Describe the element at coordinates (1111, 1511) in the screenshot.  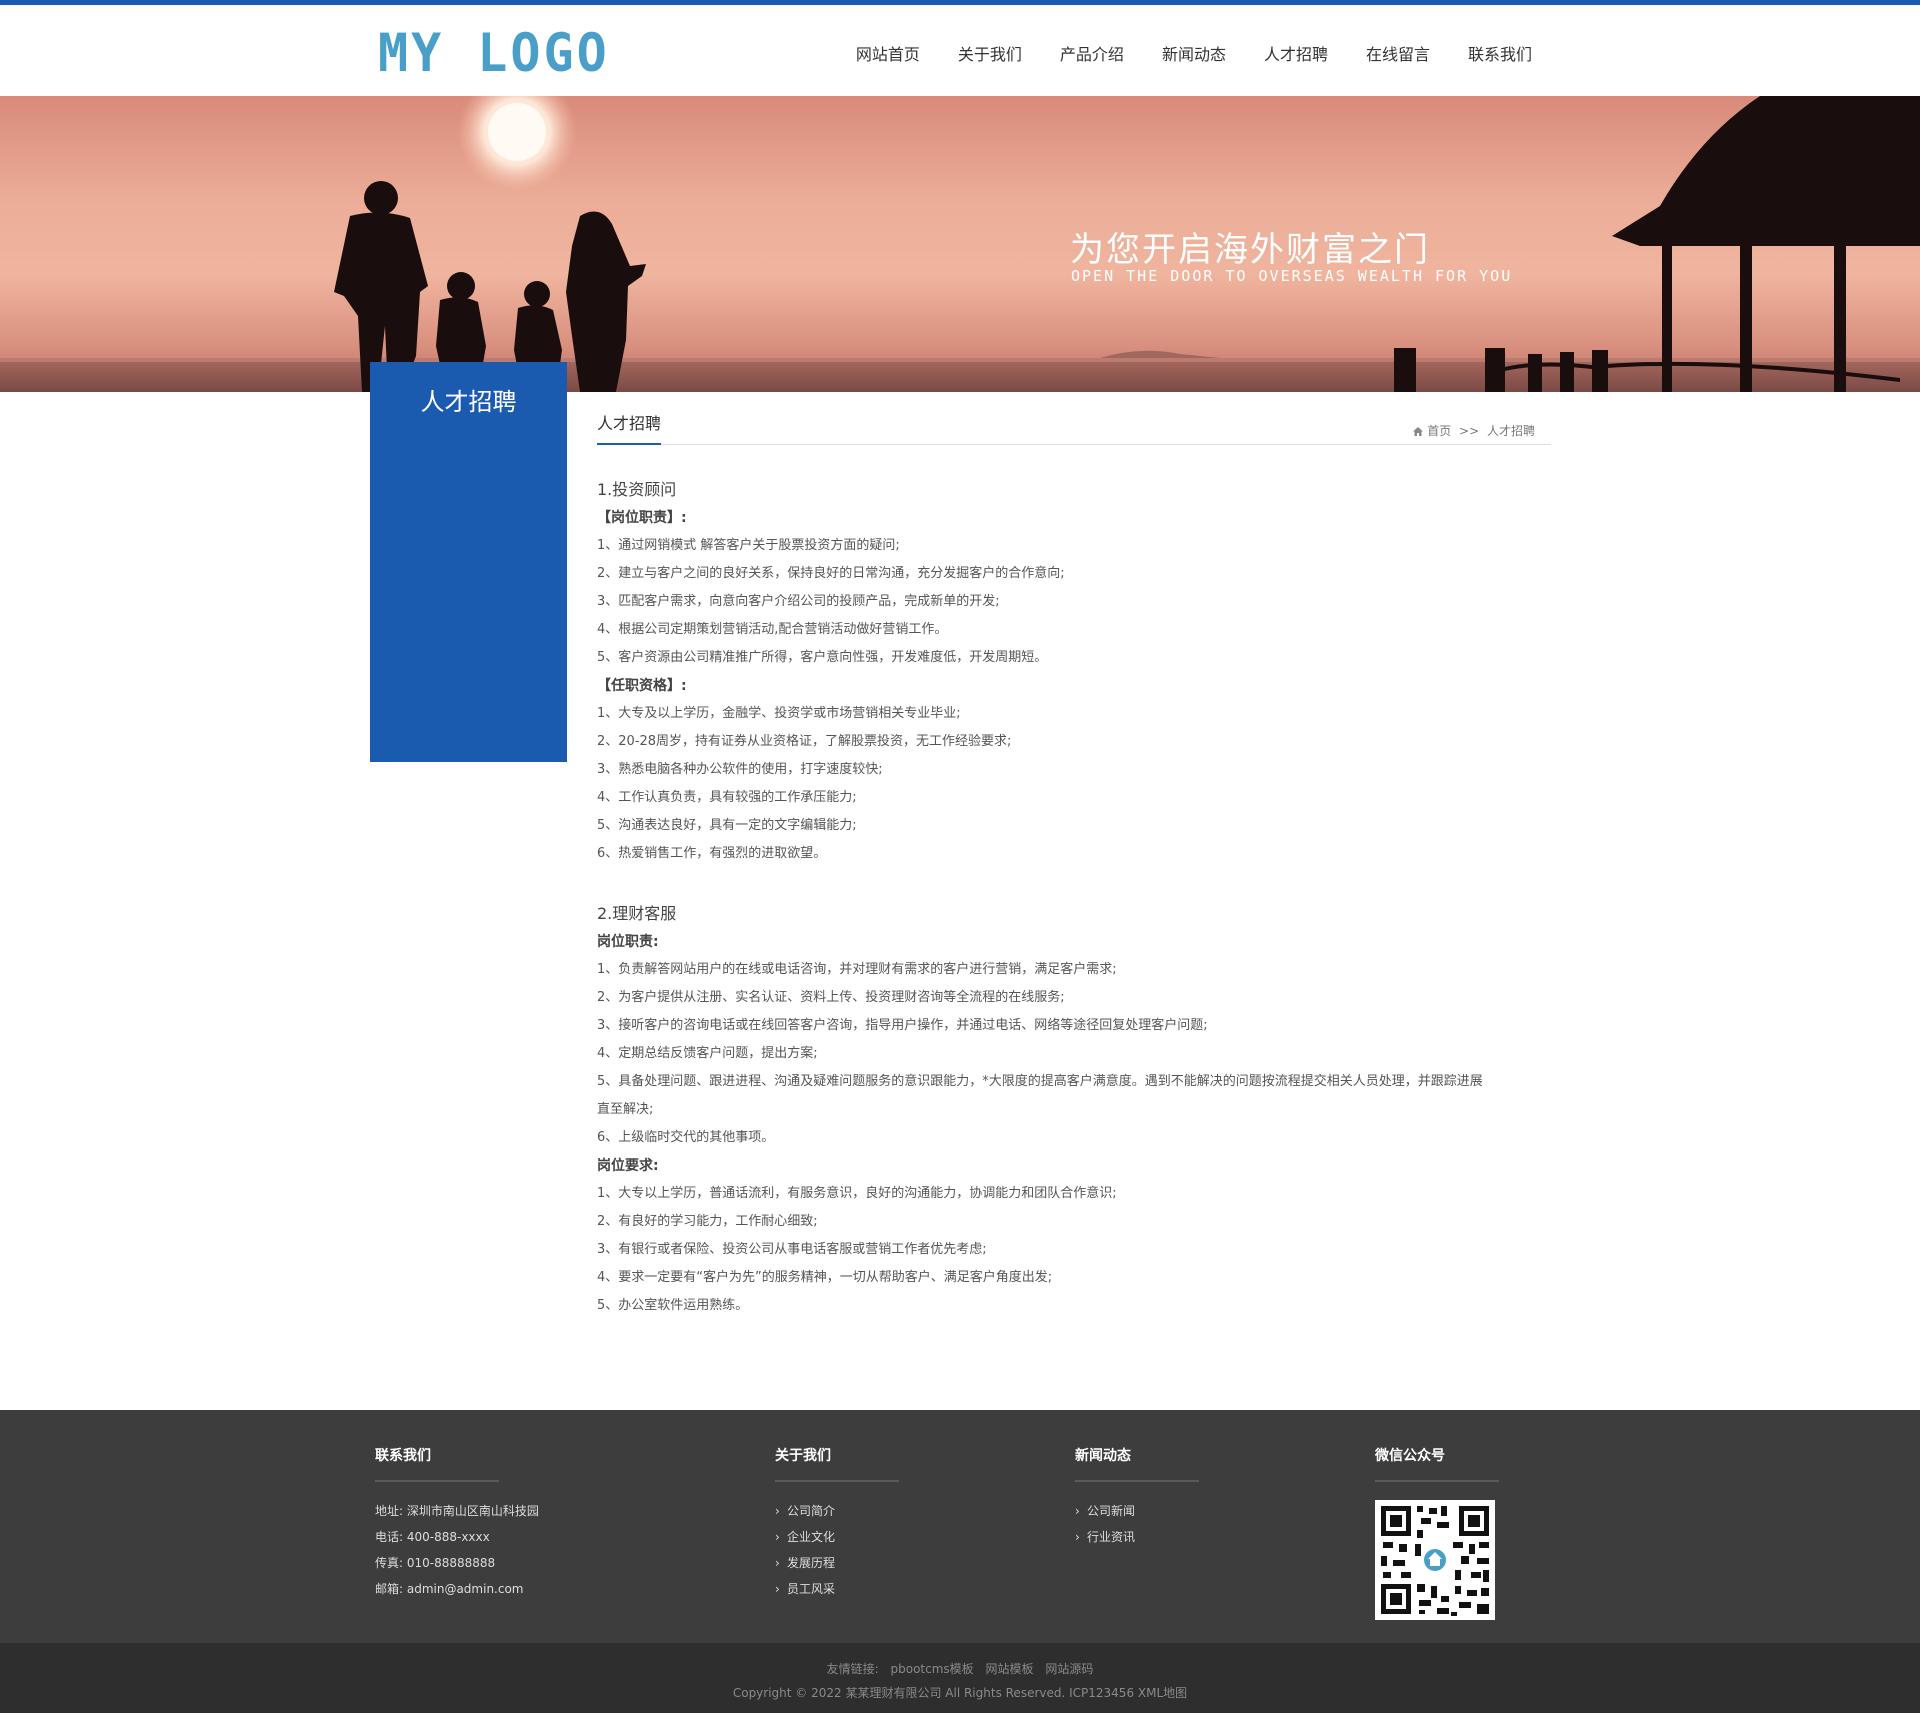
I see `footer-link-label: 公司新闻` at that location.